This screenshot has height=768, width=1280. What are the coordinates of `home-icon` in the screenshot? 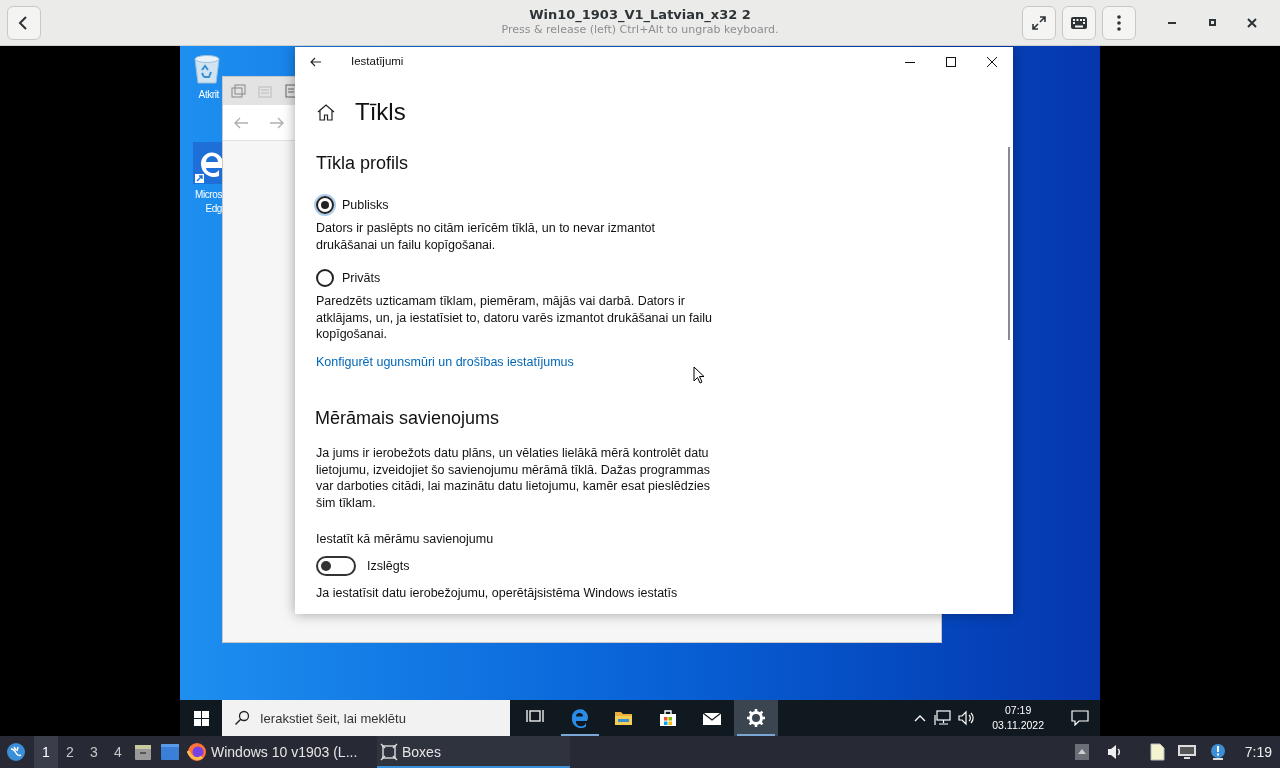 It's located at (325, 112).